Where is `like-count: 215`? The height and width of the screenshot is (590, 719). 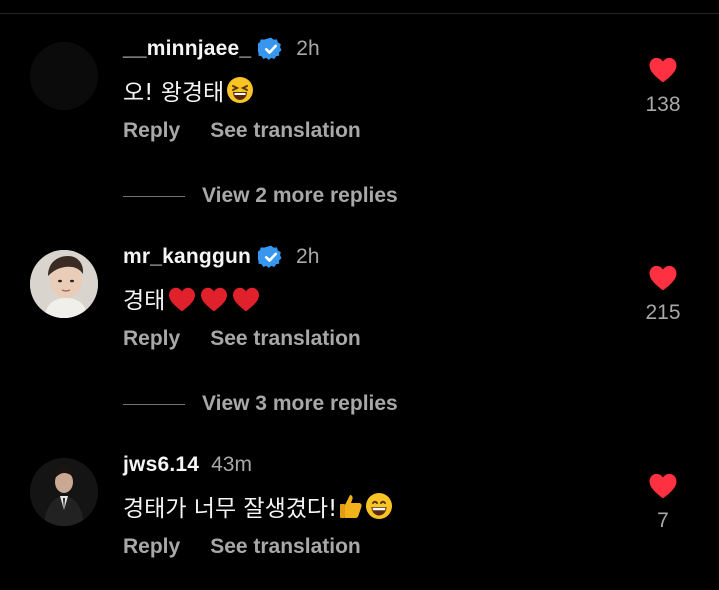 like-count: 215 is located at coordinates (663, 312).